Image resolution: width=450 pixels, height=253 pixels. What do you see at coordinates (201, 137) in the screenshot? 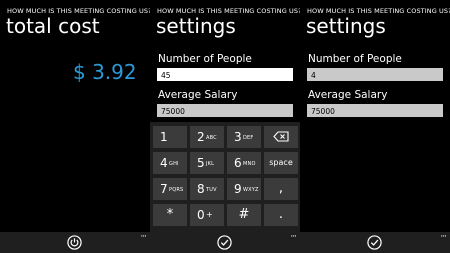
I see `key-digit: 2` at bounding box center [201, 137].